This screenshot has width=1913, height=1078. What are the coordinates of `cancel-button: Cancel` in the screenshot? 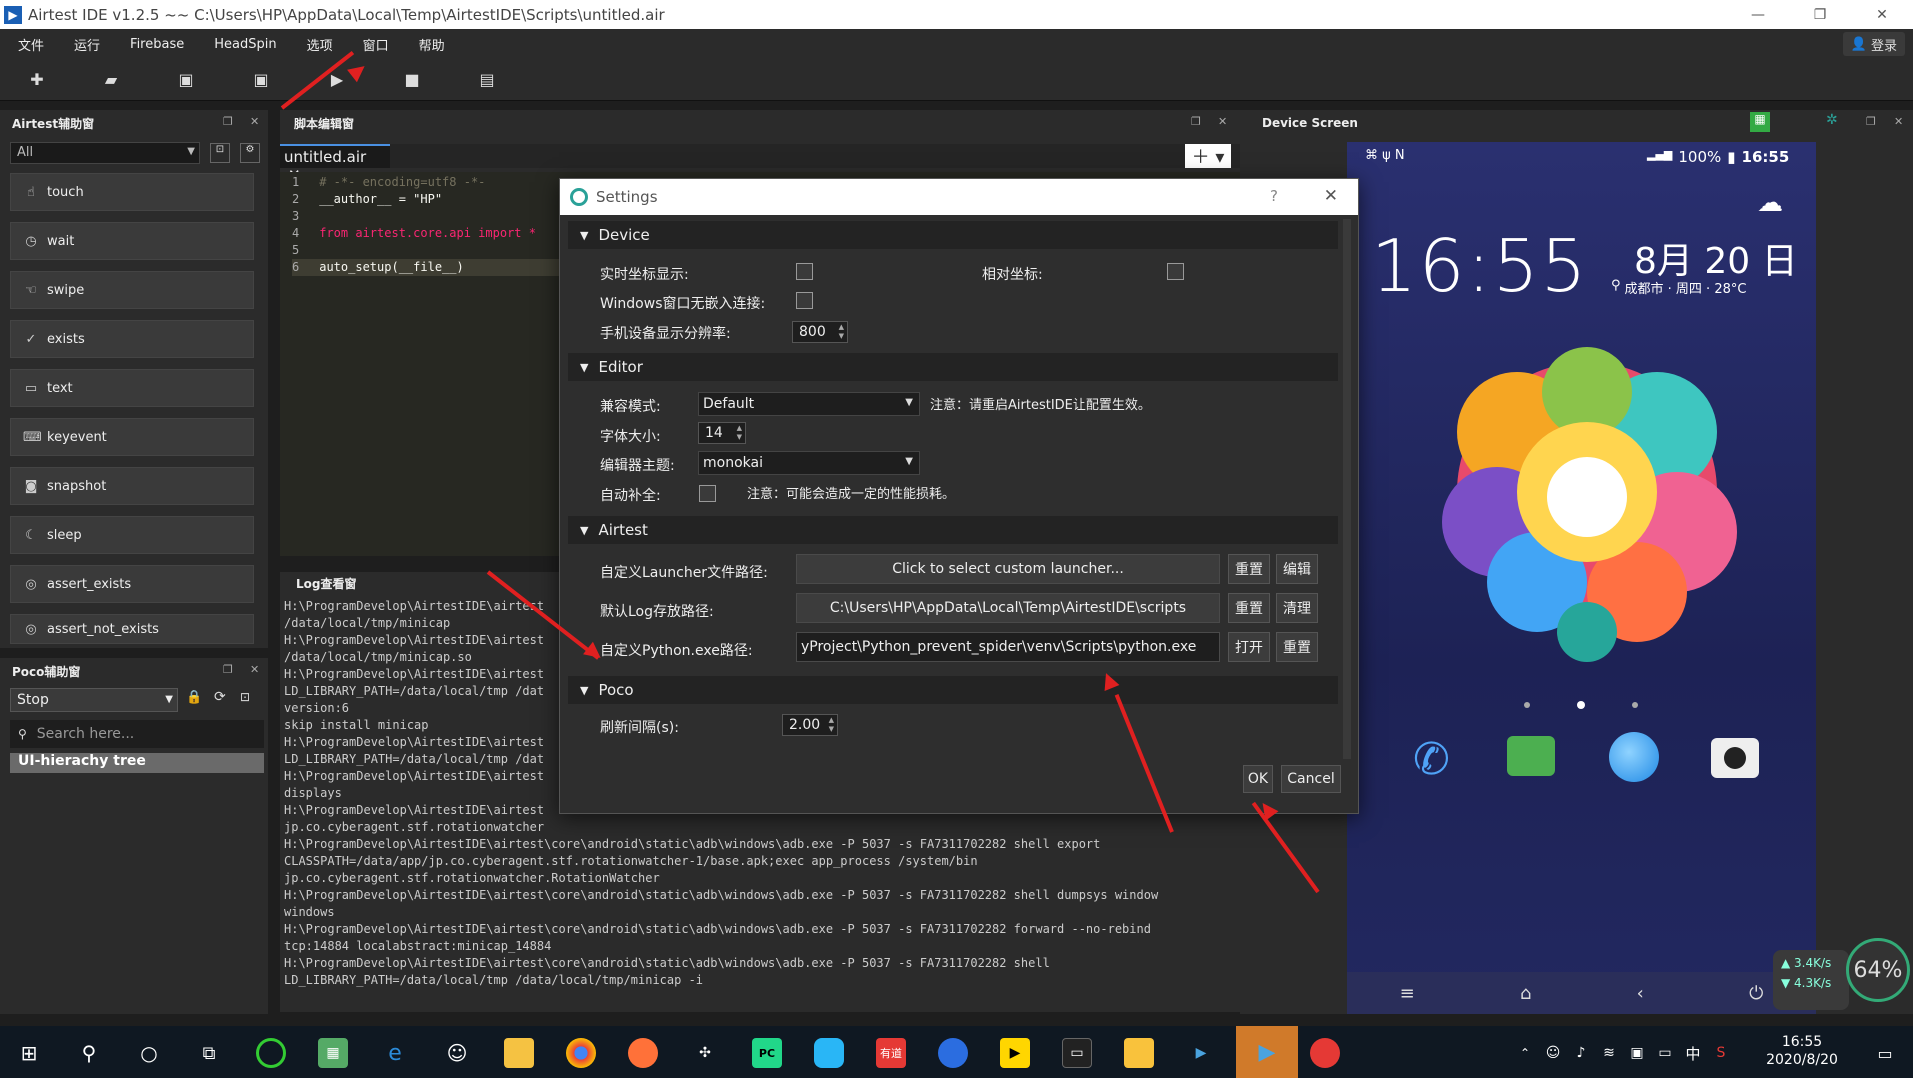 It's located at (1311, 779).